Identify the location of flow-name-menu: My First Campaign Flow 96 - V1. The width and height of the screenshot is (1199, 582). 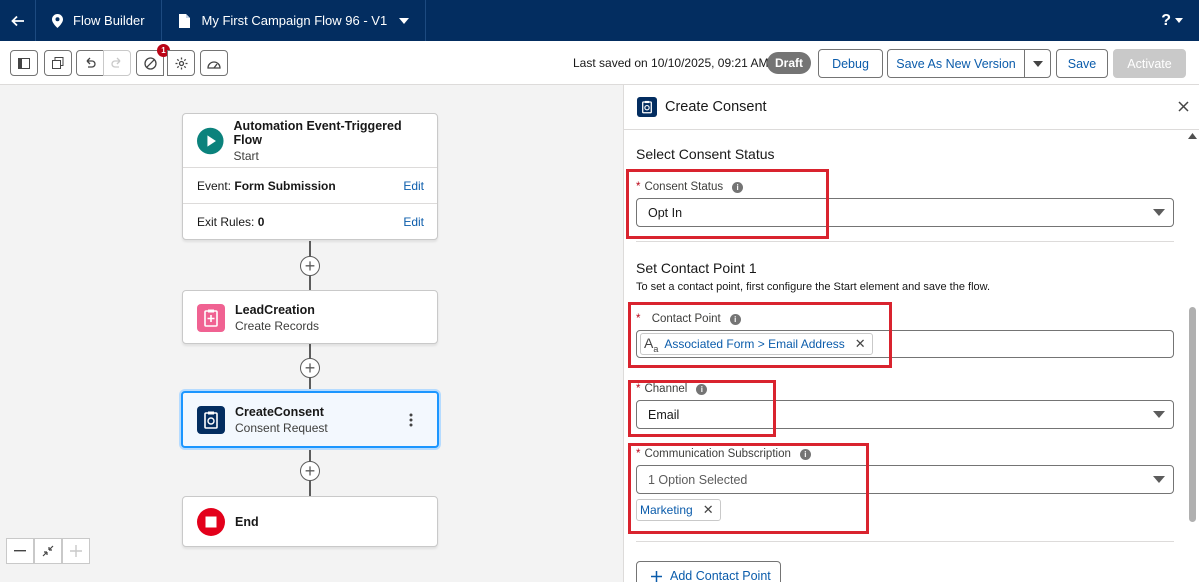
(294, 20).